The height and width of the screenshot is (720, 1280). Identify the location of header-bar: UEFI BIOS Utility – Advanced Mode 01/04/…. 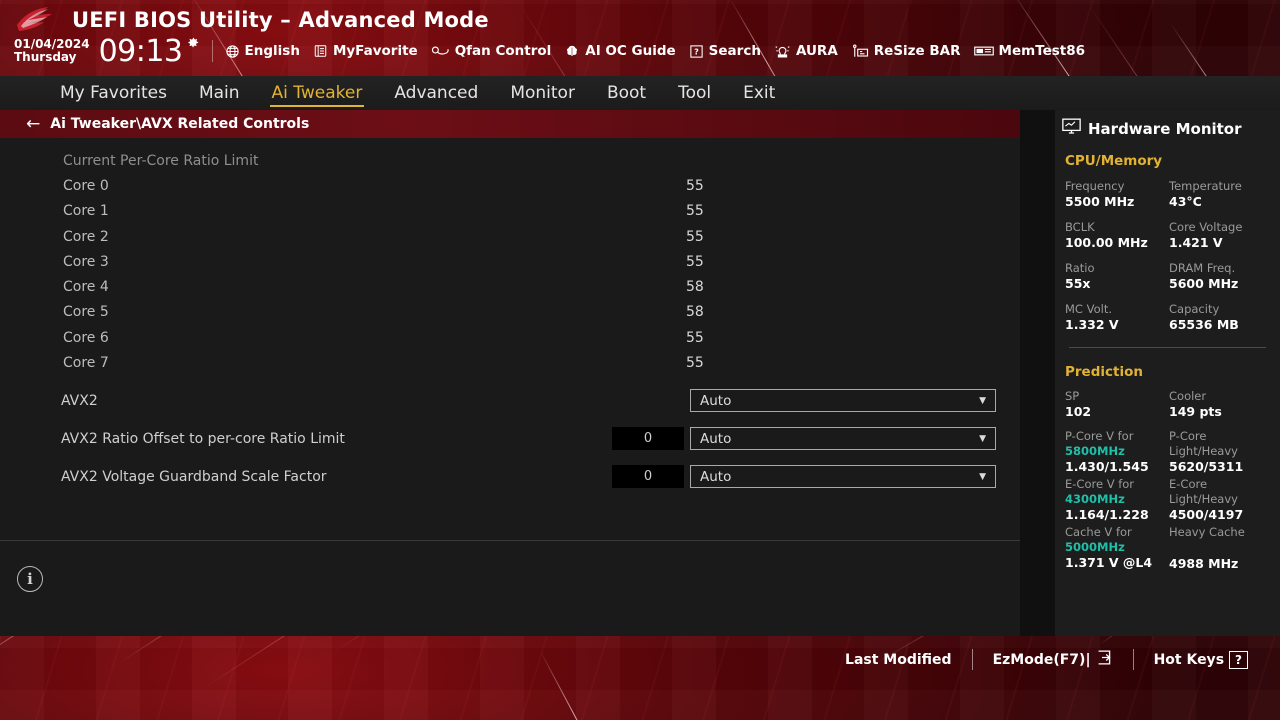
(640, 38).